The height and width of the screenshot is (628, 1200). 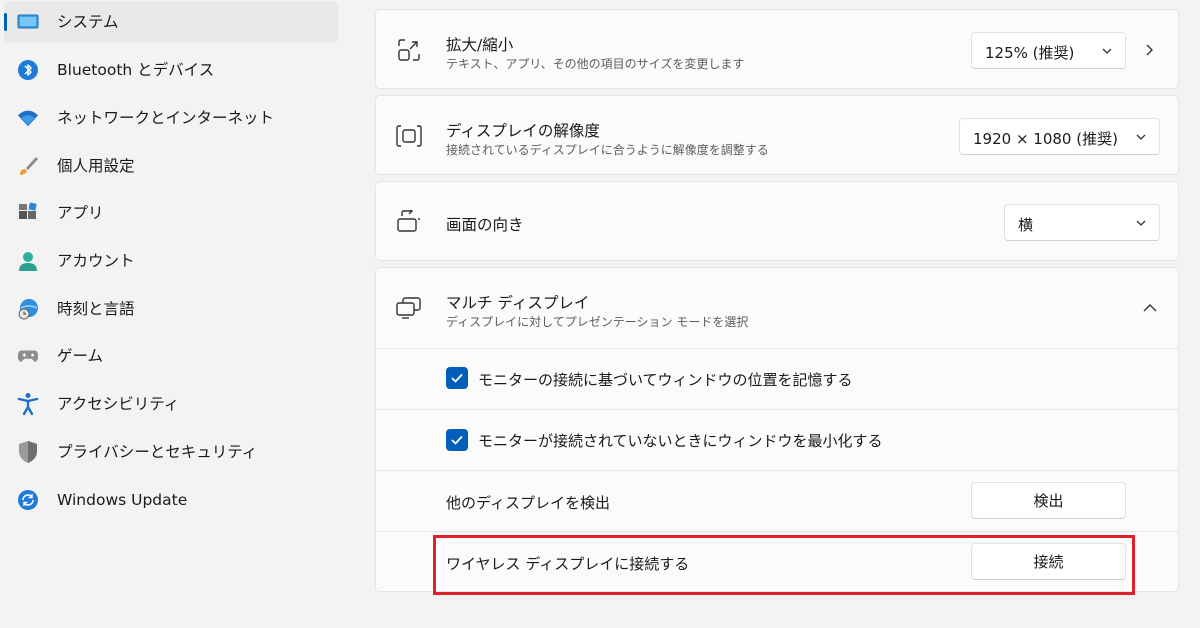 I want to click on minimize-window-checkbox, so click(x=457, y=440).